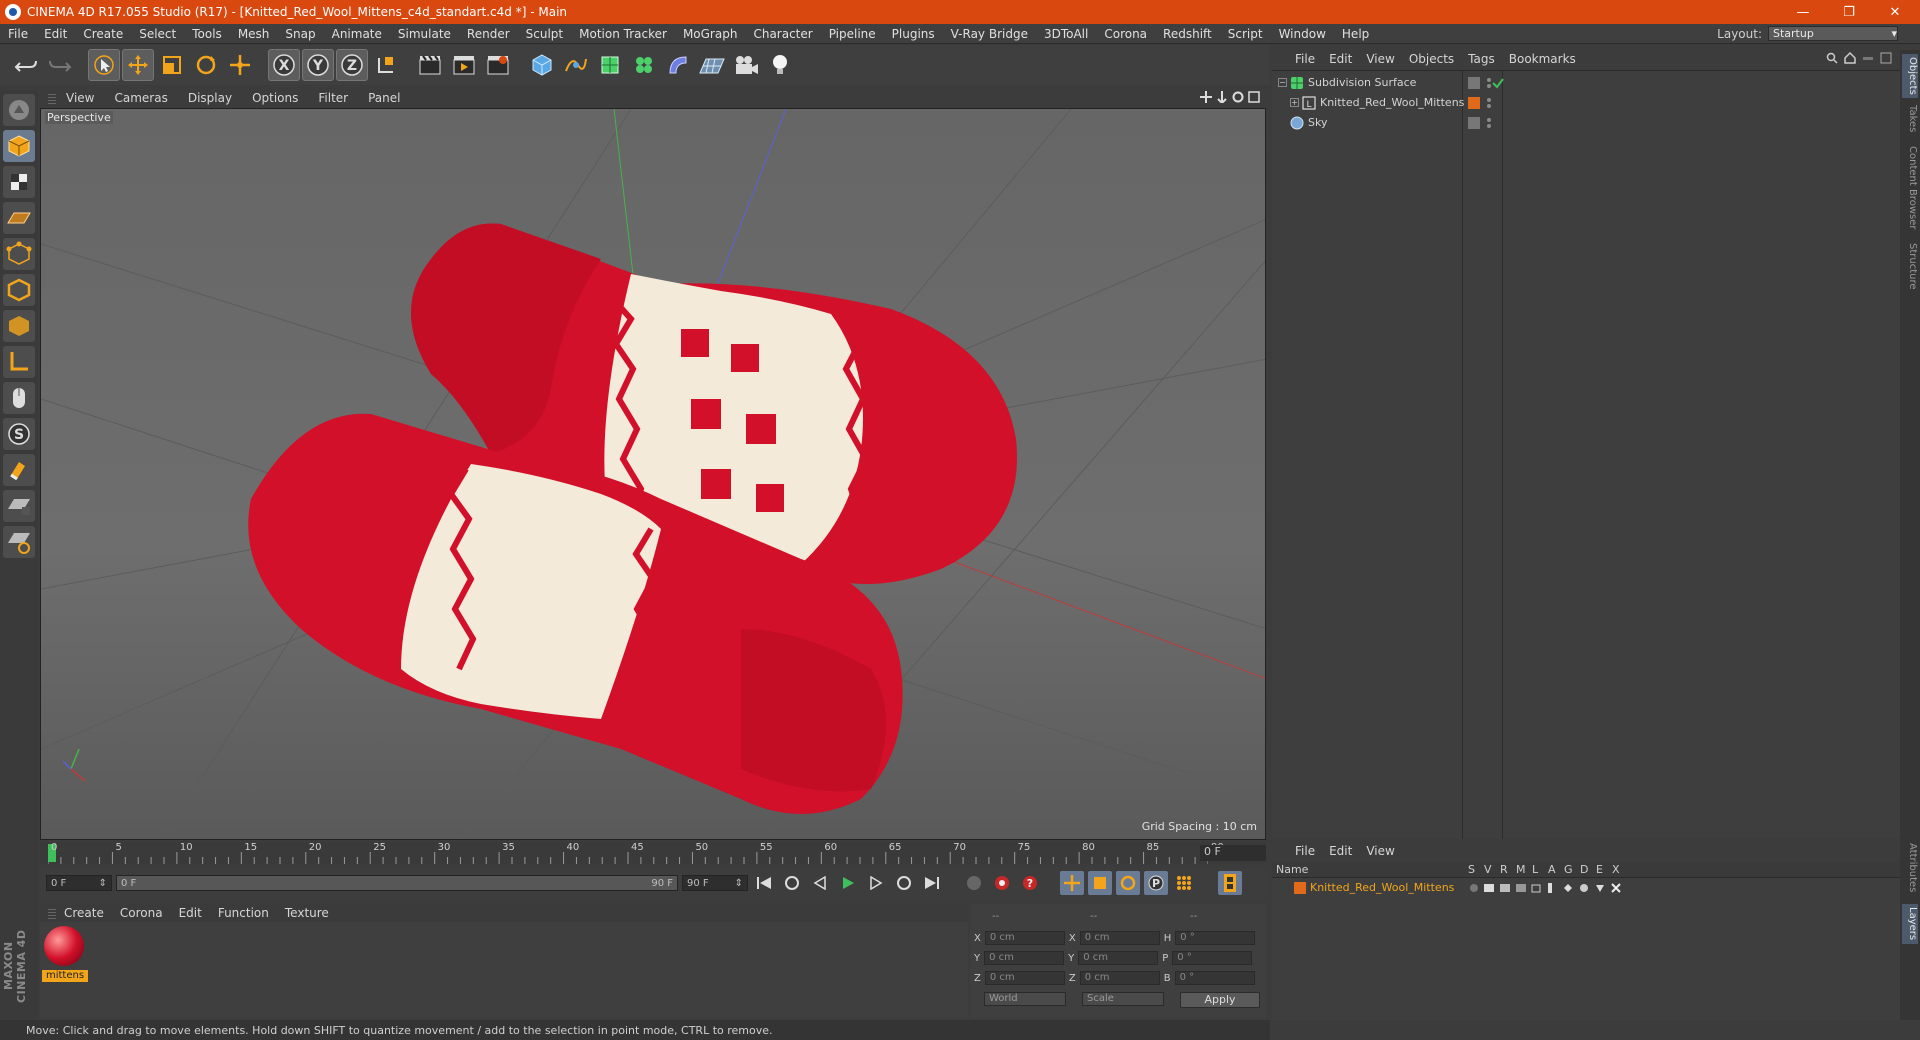 The image size is (1920, 1040). Describe the element at coordinates (65, 954) in the screenshot. I see `material-swatch-mittens: mittens` at that location.